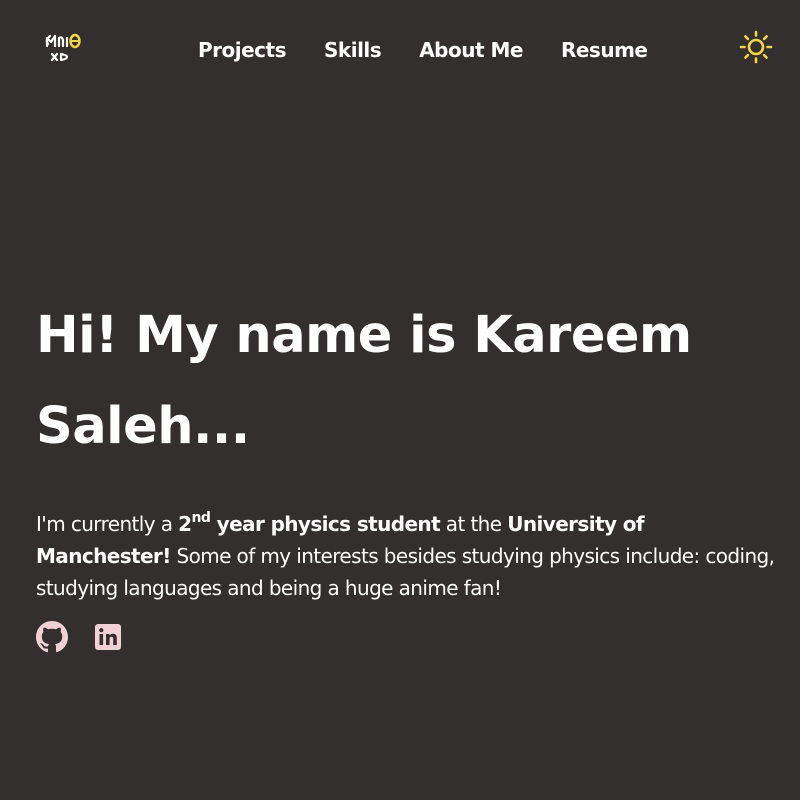  What do you see at coordinates (107, 524) in the screenshot?
I see `intro-text-1: I'm currently a` at bounding box center [107, 524].